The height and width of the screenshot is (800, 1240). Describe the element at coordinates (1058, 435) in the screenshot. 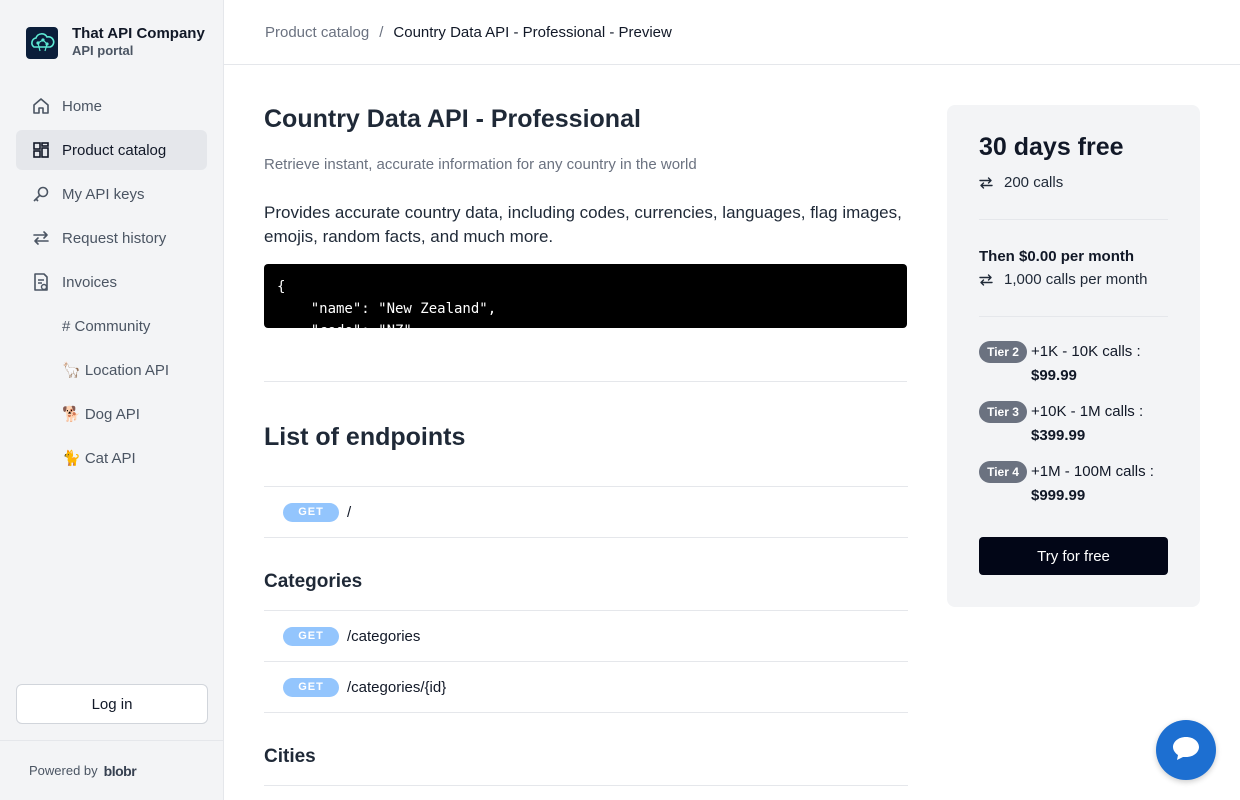

I see `tier-price: $399.99` at that location.